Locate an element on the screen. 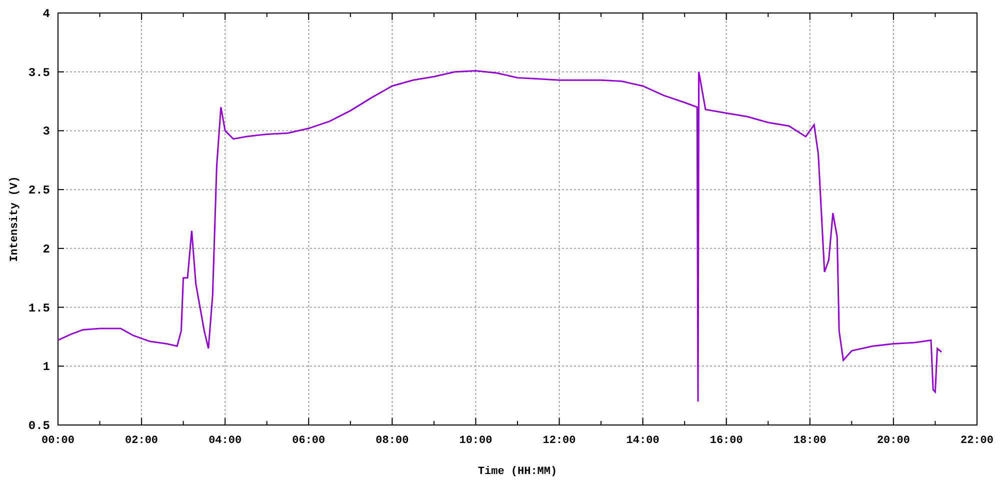 The width and height of the screenshot is (1000, 480). x-tick-label: 04:00 is located at coordinates (225, 441).